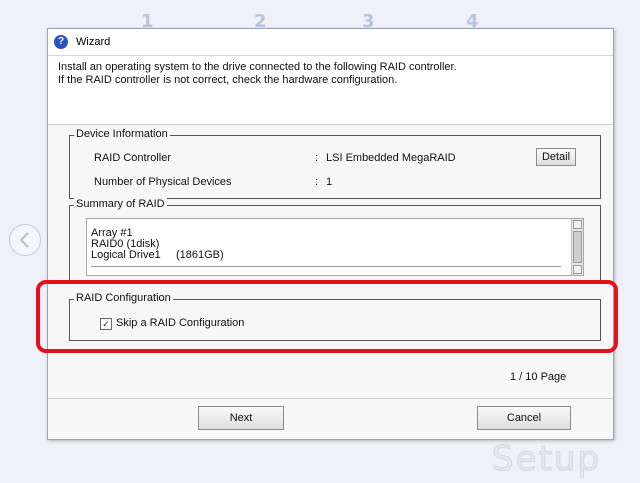 The image size is (640, 483). Describe the element at coordinates (330, 398) in the screenshot. I see `footer-separator` at that location.